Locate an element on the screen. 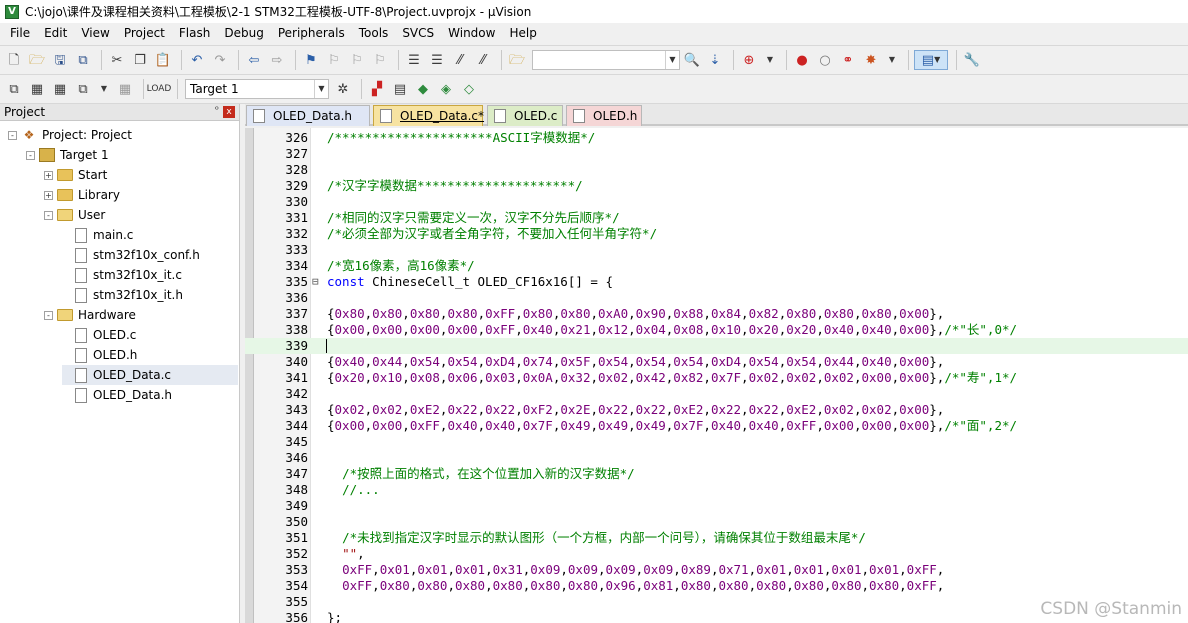 This screenshot has width=1188, height=623. download-load-icon: LOAD is located at coordinates (159, 89).